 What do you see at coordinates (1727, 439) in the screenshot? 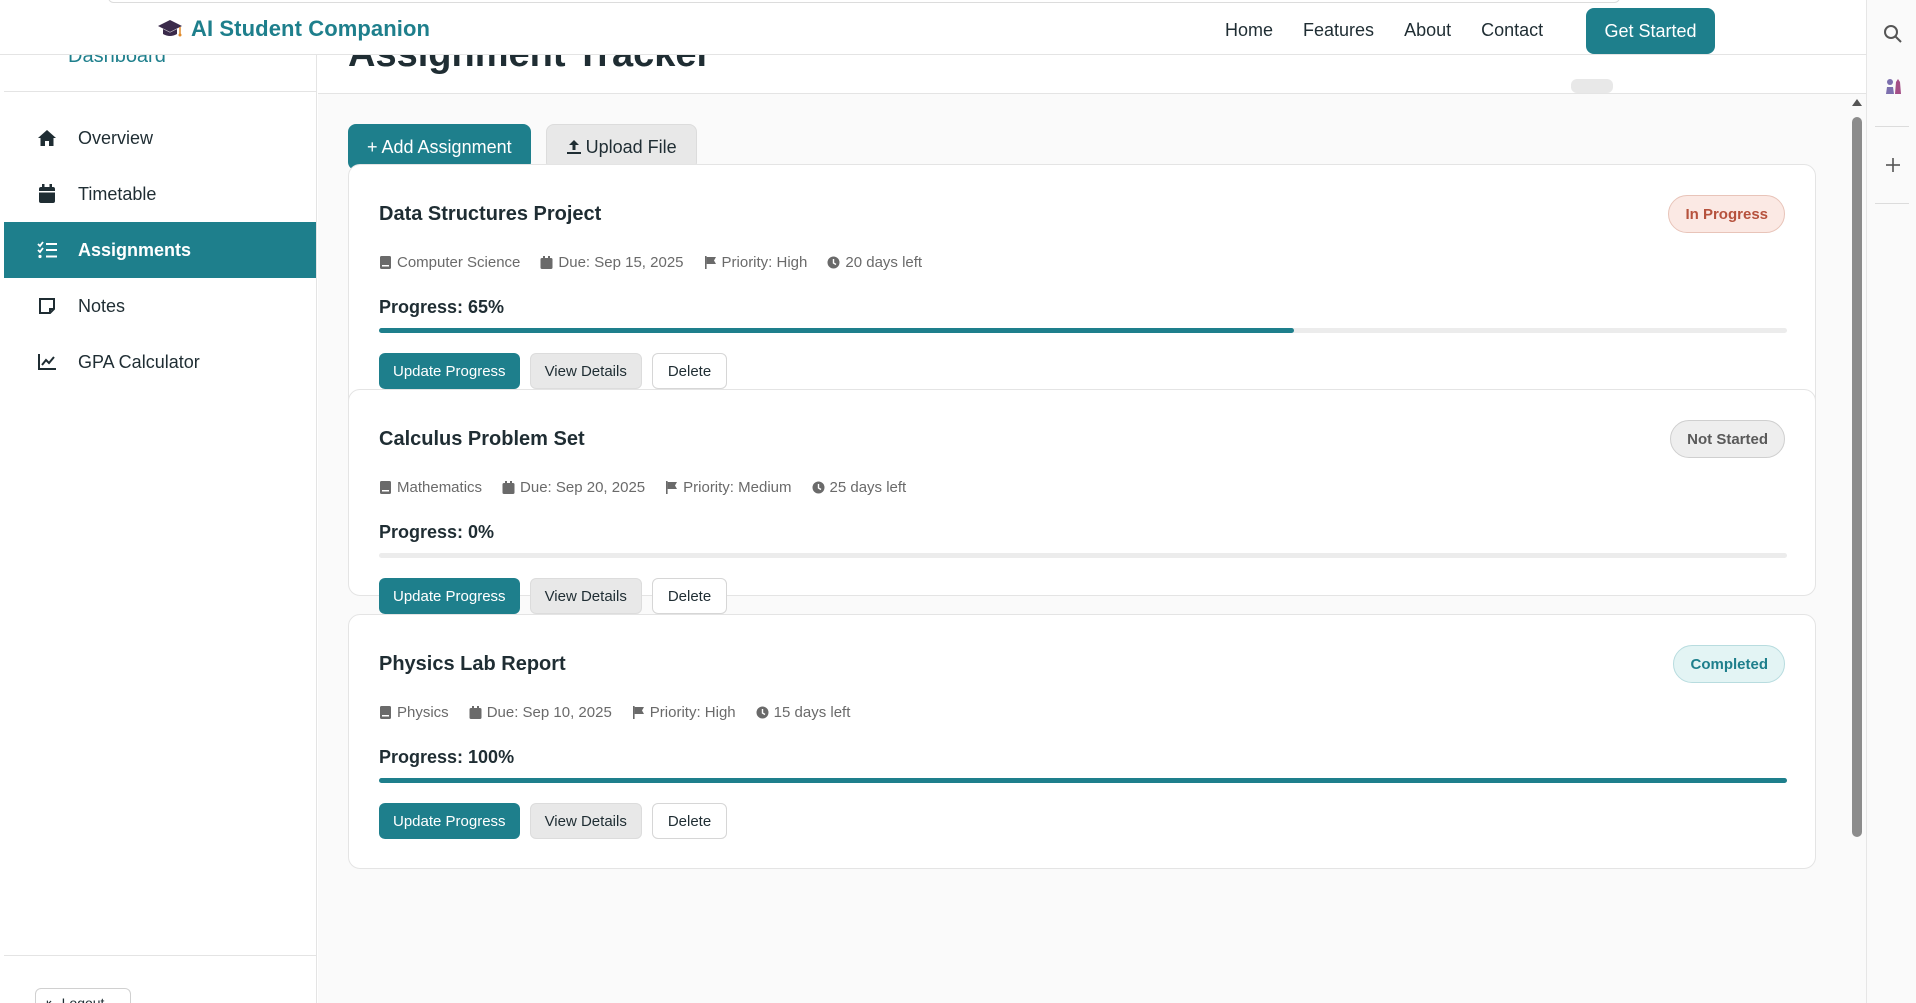
I see `status-badge: Not Started` at bounding box center [1727, 439].